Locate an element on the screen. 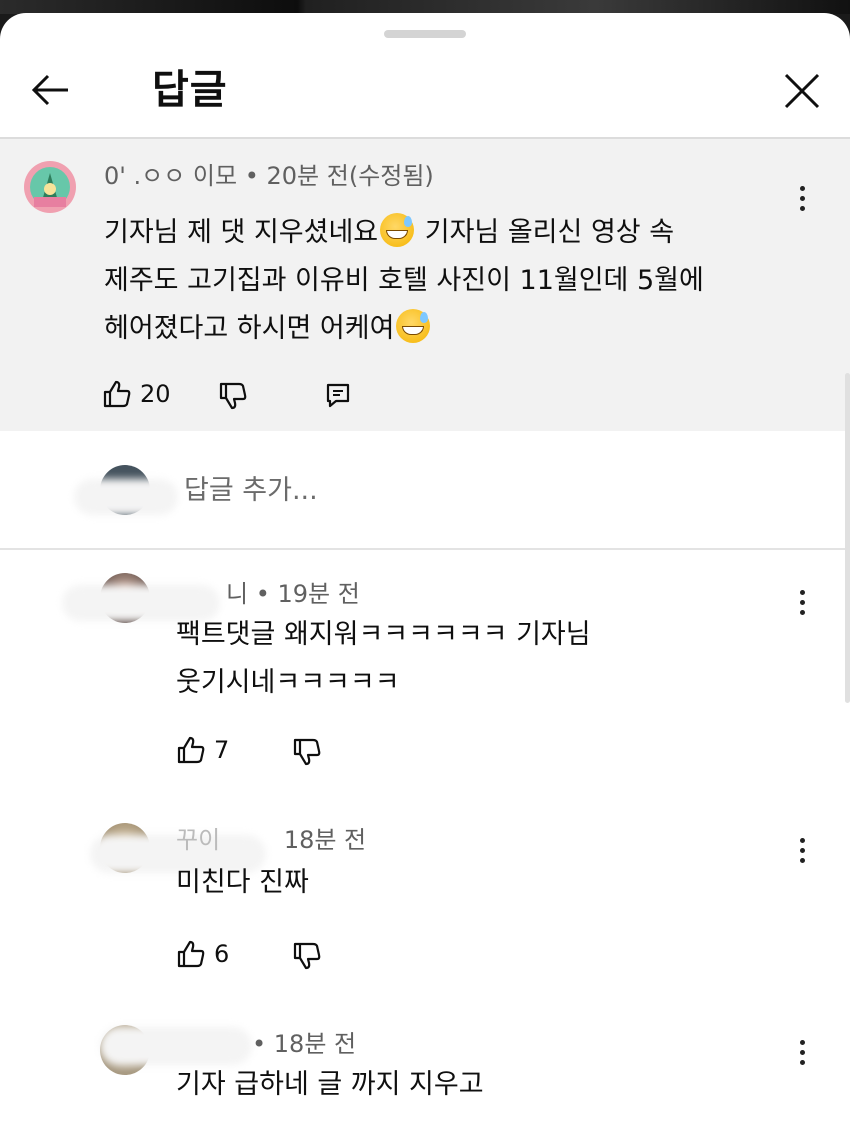 The height and width of the screenshot is (1147, 850). comment-author: 0' .ㅇㅇ 이모 is located at coordinates (170, 176).